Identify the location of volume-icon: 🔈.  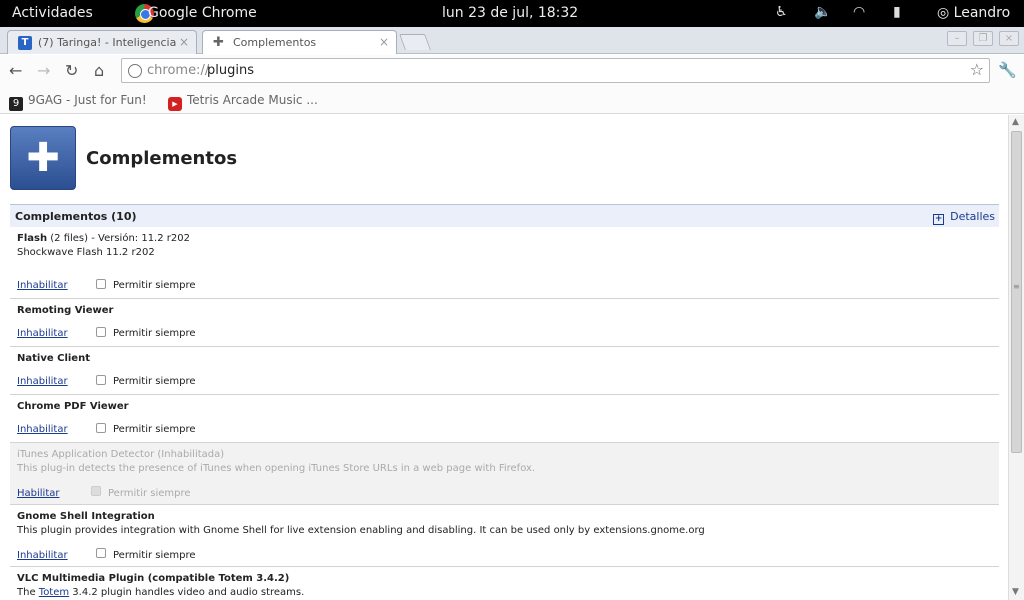
(822, 12).